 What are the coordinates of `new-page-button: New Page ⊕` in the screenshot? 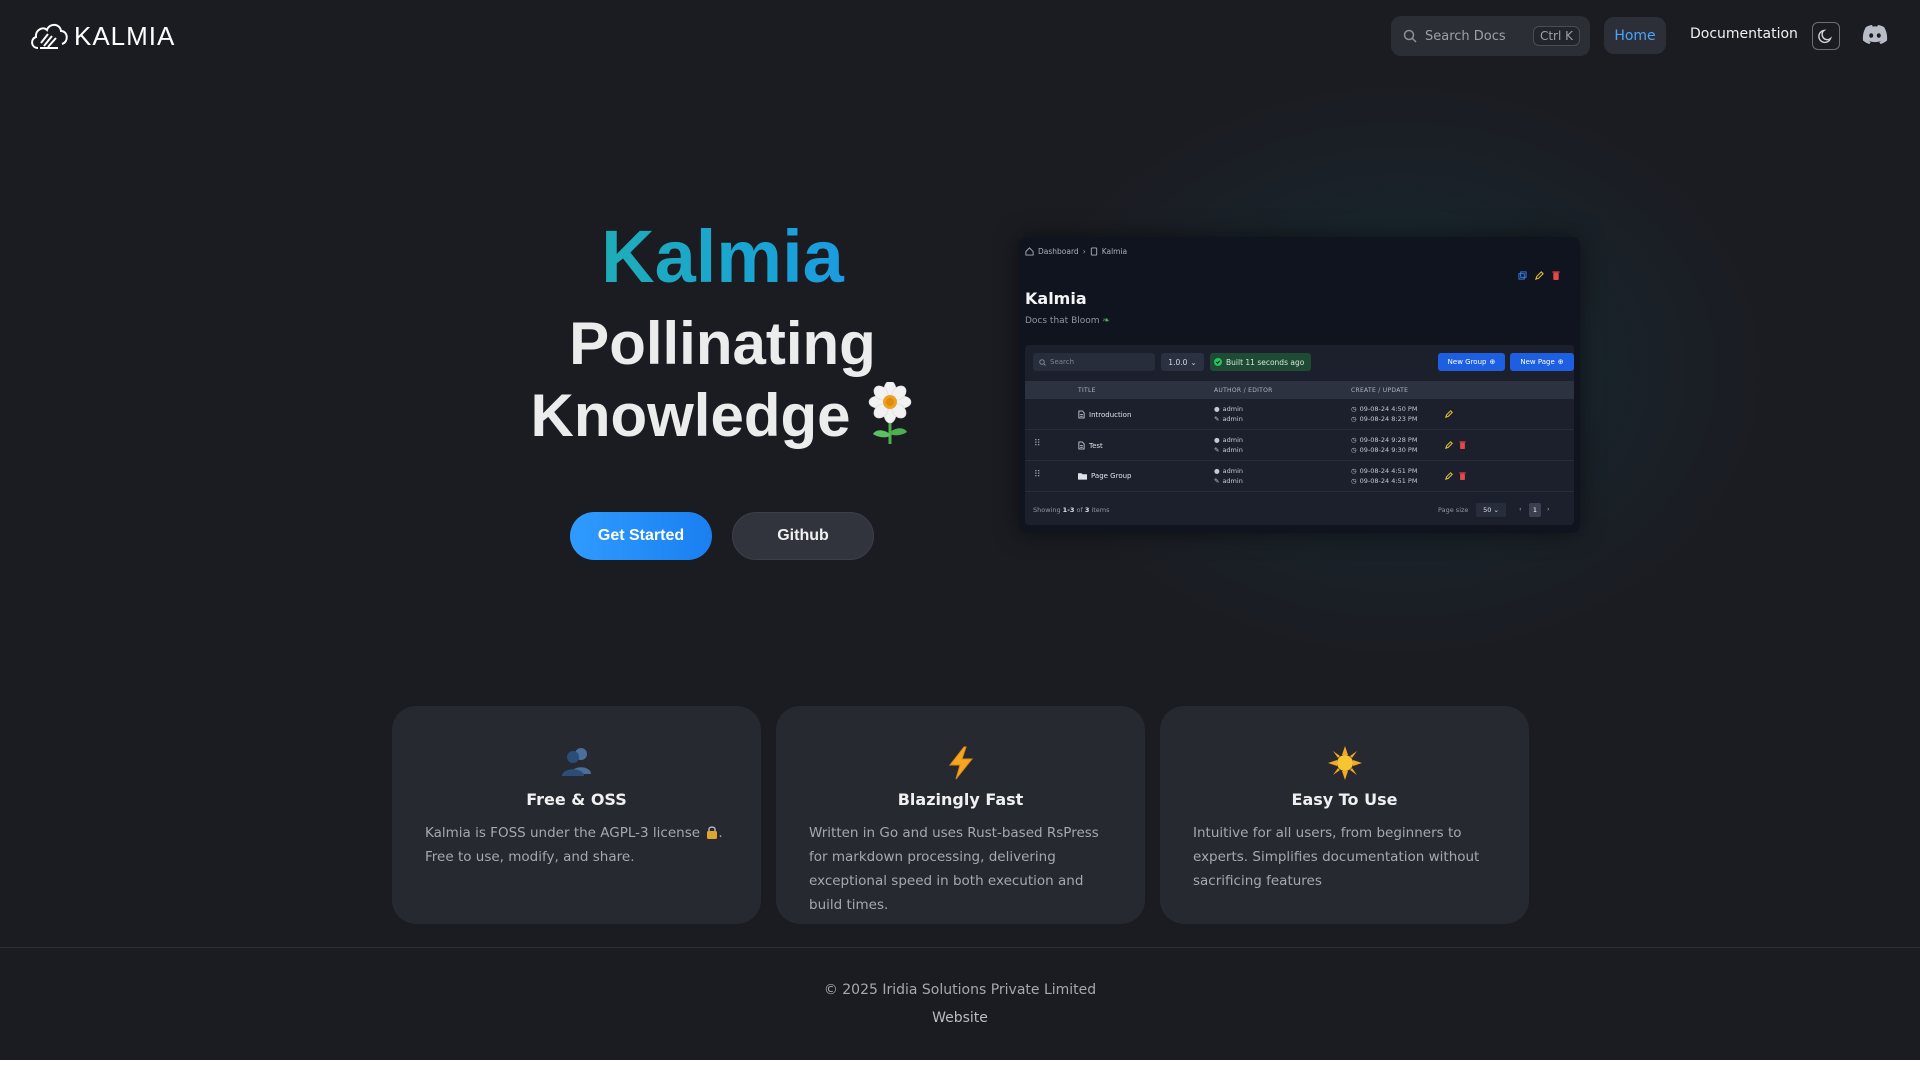 It's located at (1542, 362).